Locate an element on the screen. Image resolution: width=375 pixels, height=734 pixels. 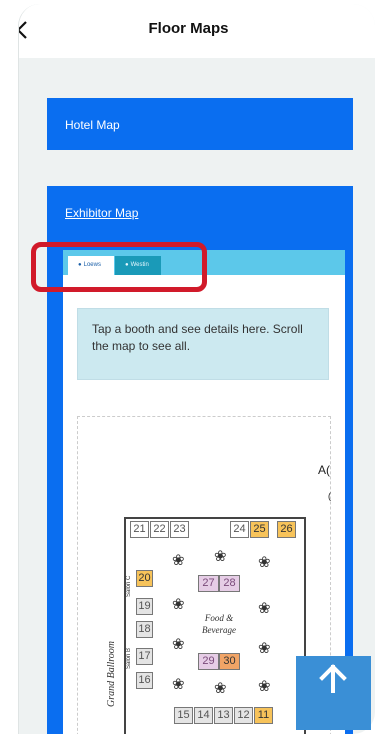
booth-16: 16 is located at coordinates (144, 680).